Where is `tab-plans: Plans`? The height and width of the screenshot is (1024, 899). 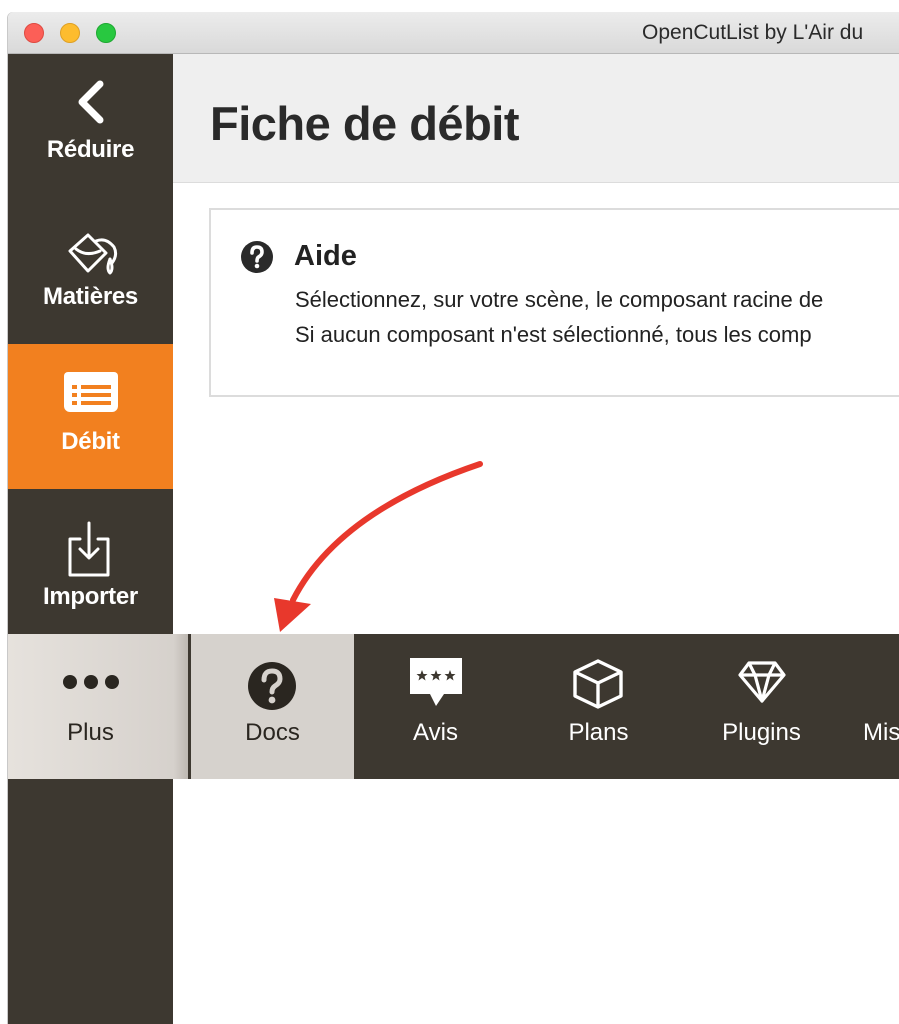
tab-plans: Plans is located at coordinates (598, 706).